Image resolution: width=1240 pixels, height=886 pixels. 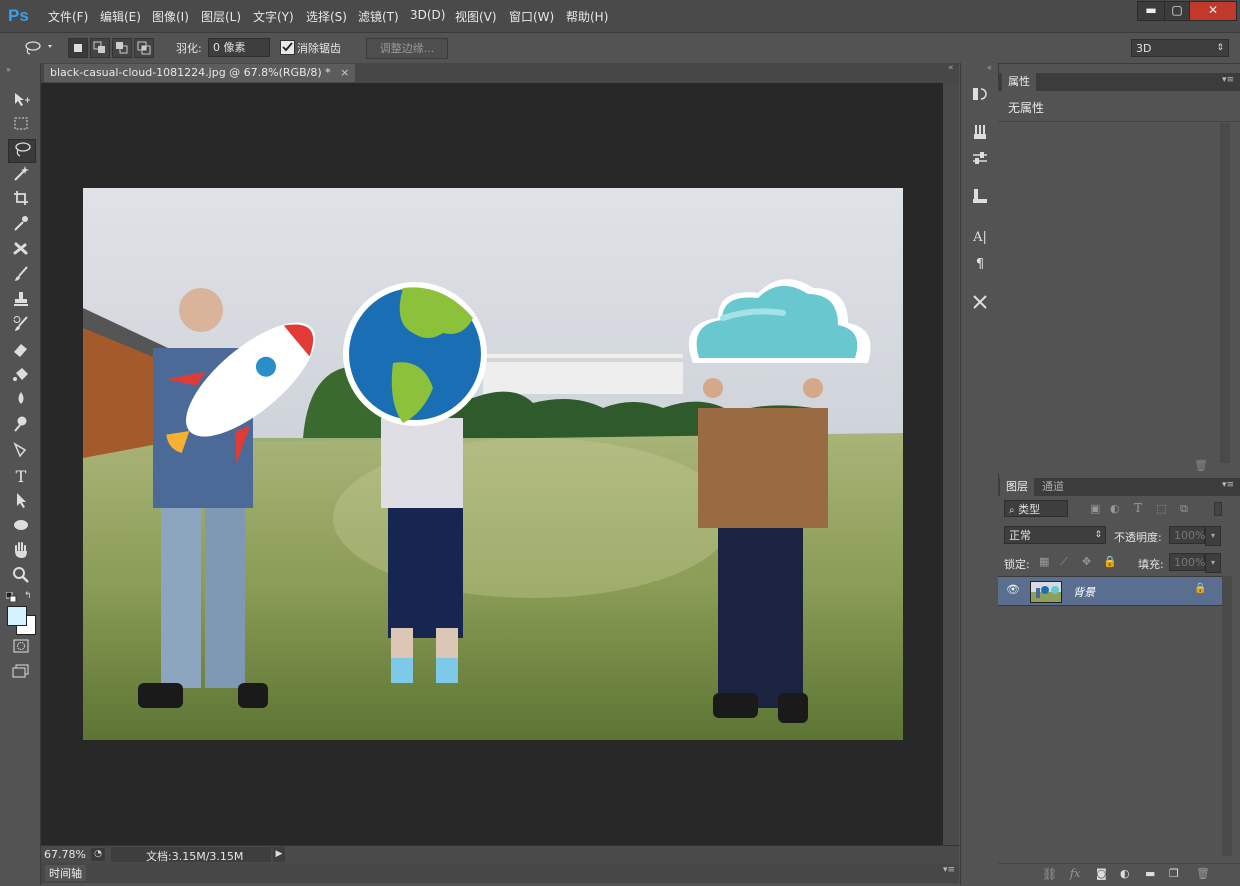 I want to click on delete-layer-icon: 🗑, so click(x=1203, y=873).